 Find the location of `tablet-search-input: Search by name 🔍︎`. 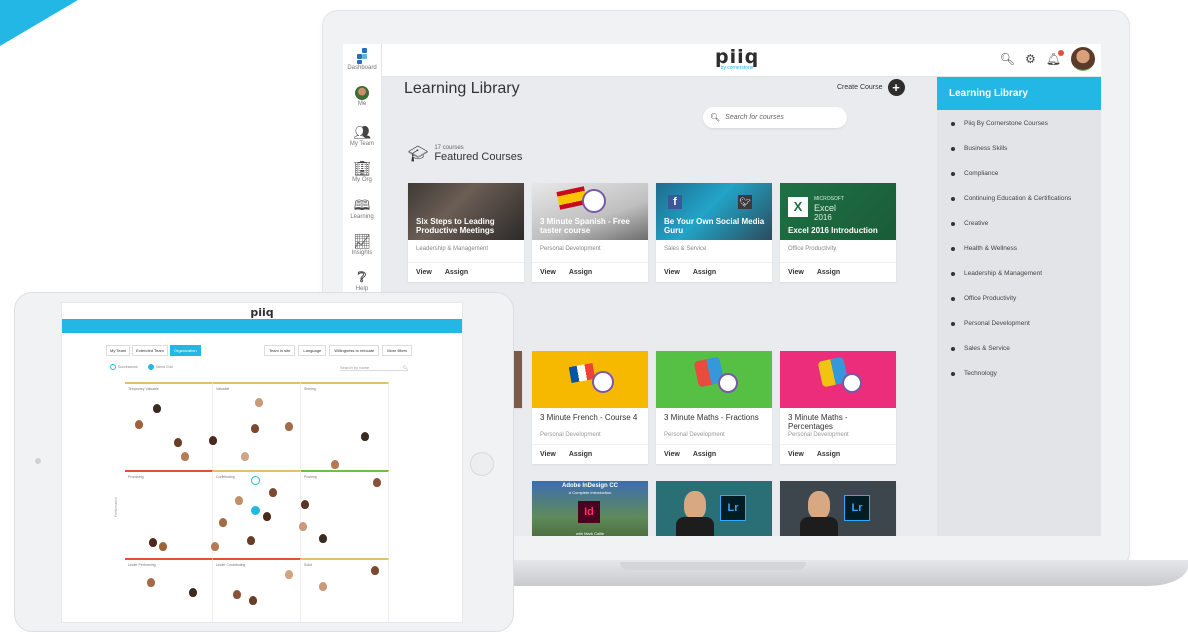

tablet-search-input: Search by name 🔍︎ is located at coordinates (374, 368).